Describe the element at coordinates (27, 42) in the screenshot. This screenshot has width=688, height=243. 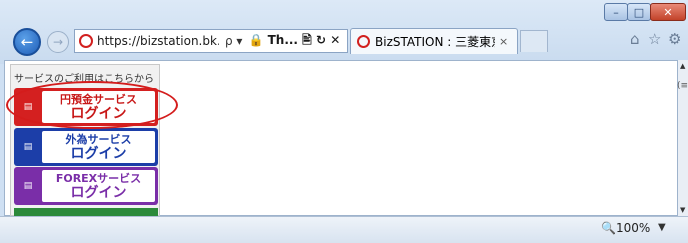
I see `back-button: ←` at that location.